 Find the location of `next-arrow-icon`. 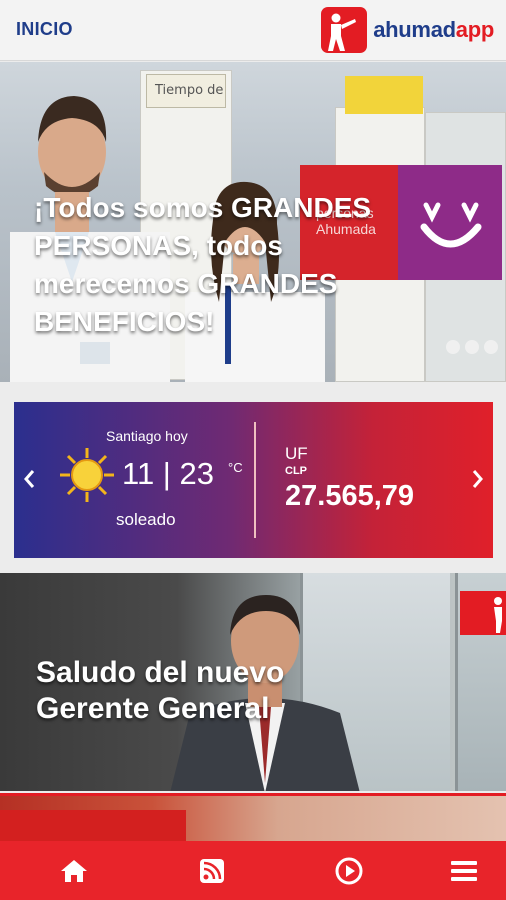

next-arrow-icon is located at coordinates (478, 482).